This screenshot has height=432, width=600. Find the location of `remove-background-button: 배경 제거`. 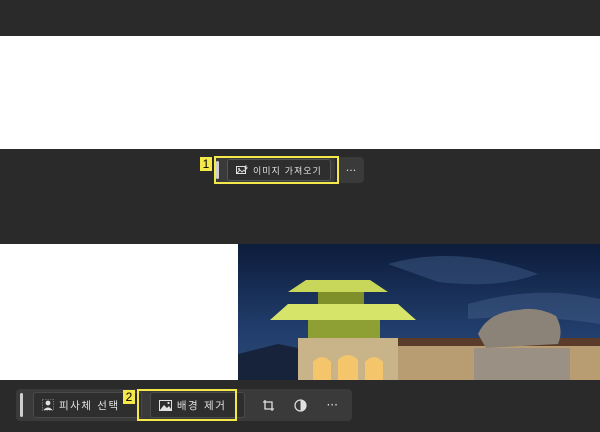

remove-background-button: 배경 제거 is located at coordinates (197, 405).